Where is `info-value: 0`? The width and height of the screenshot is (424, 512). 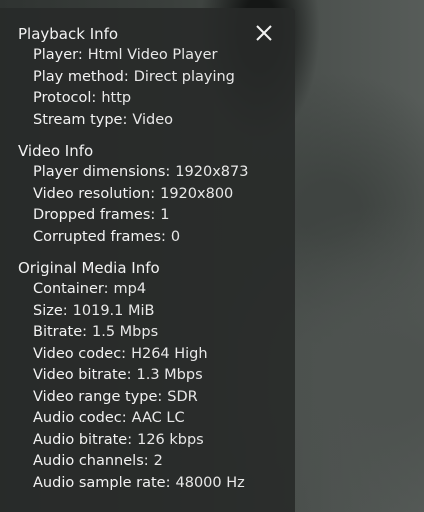 info-value: 0 is located at coordinates (175, 236).